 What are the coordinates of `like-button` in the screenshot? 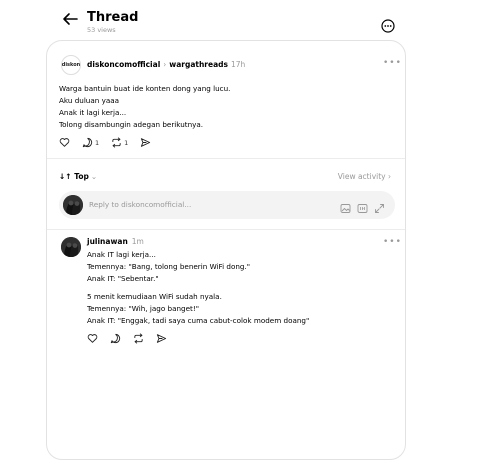 It's located at (64, 142).